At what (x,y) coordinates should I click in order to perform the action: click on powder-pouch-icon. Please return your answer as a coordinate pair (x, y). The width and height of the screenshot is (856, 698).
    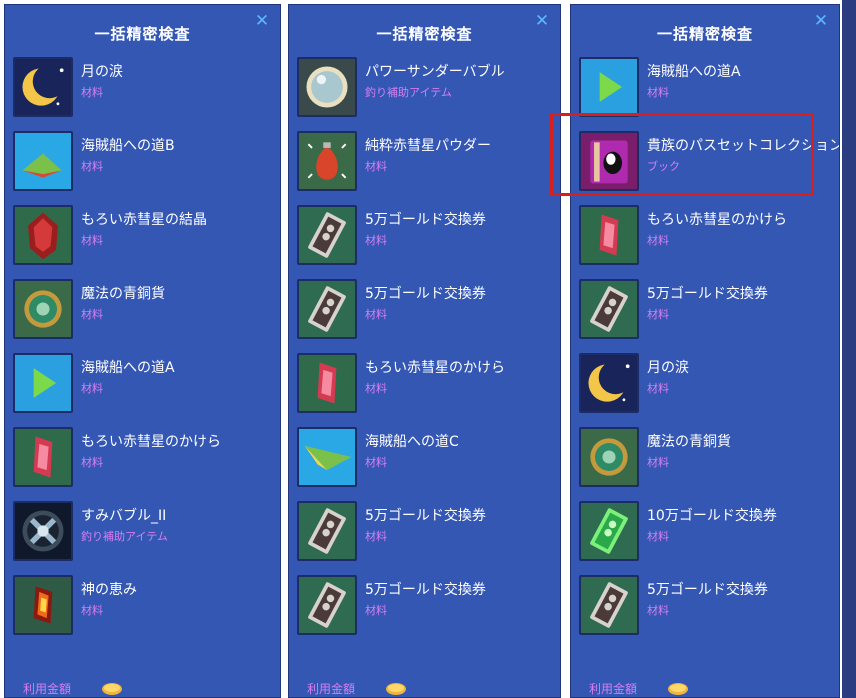
    Looking at the image, I should click on (327, 161).